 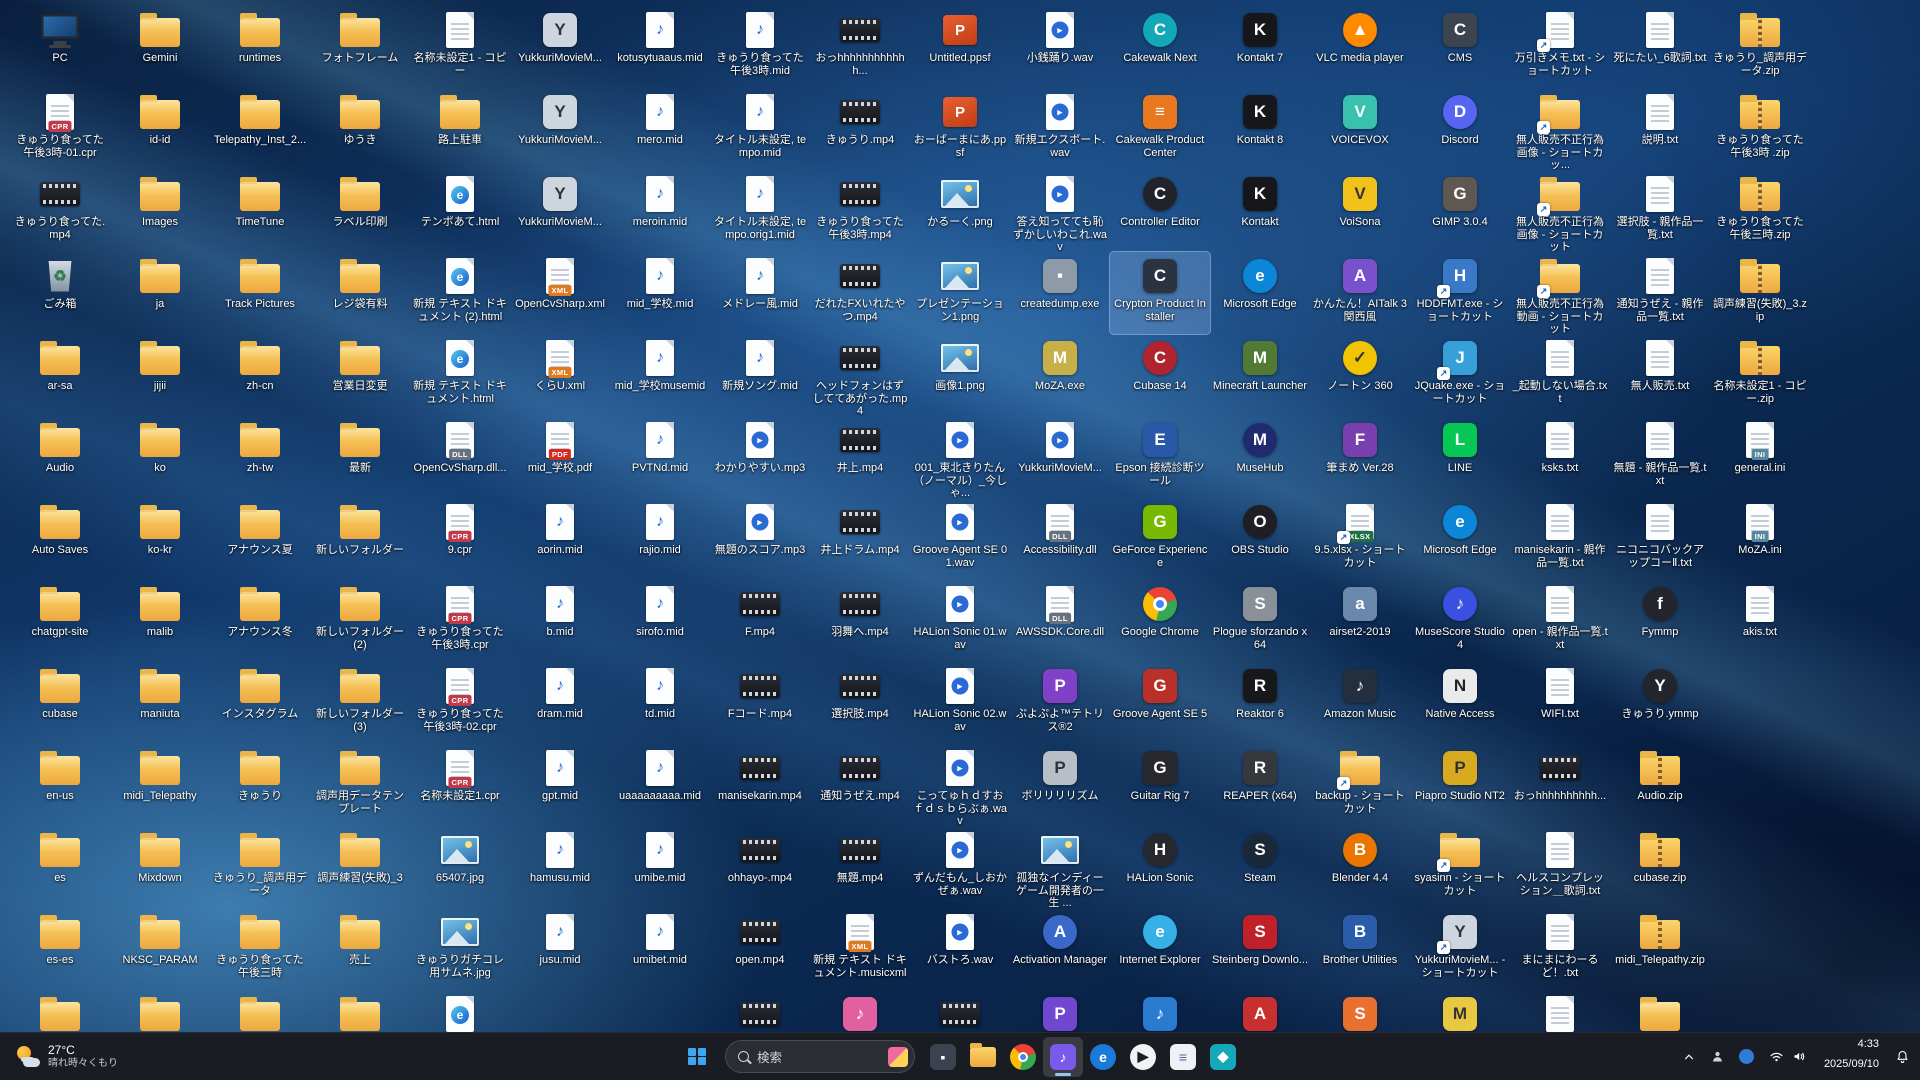 I want to click on desktop-icon: td.mid, so click(x=660, y=703).